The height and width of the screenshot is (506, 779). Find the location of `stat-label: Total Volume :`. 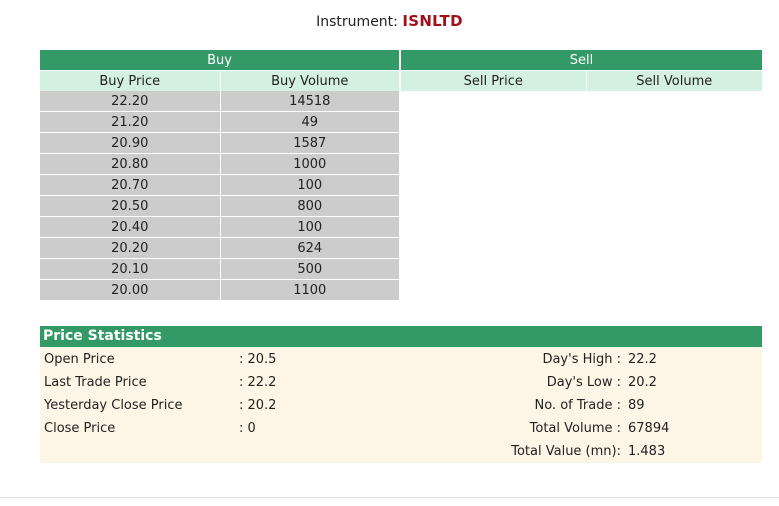

stat-label: Total Volume : is located at coordinates (575, 428).